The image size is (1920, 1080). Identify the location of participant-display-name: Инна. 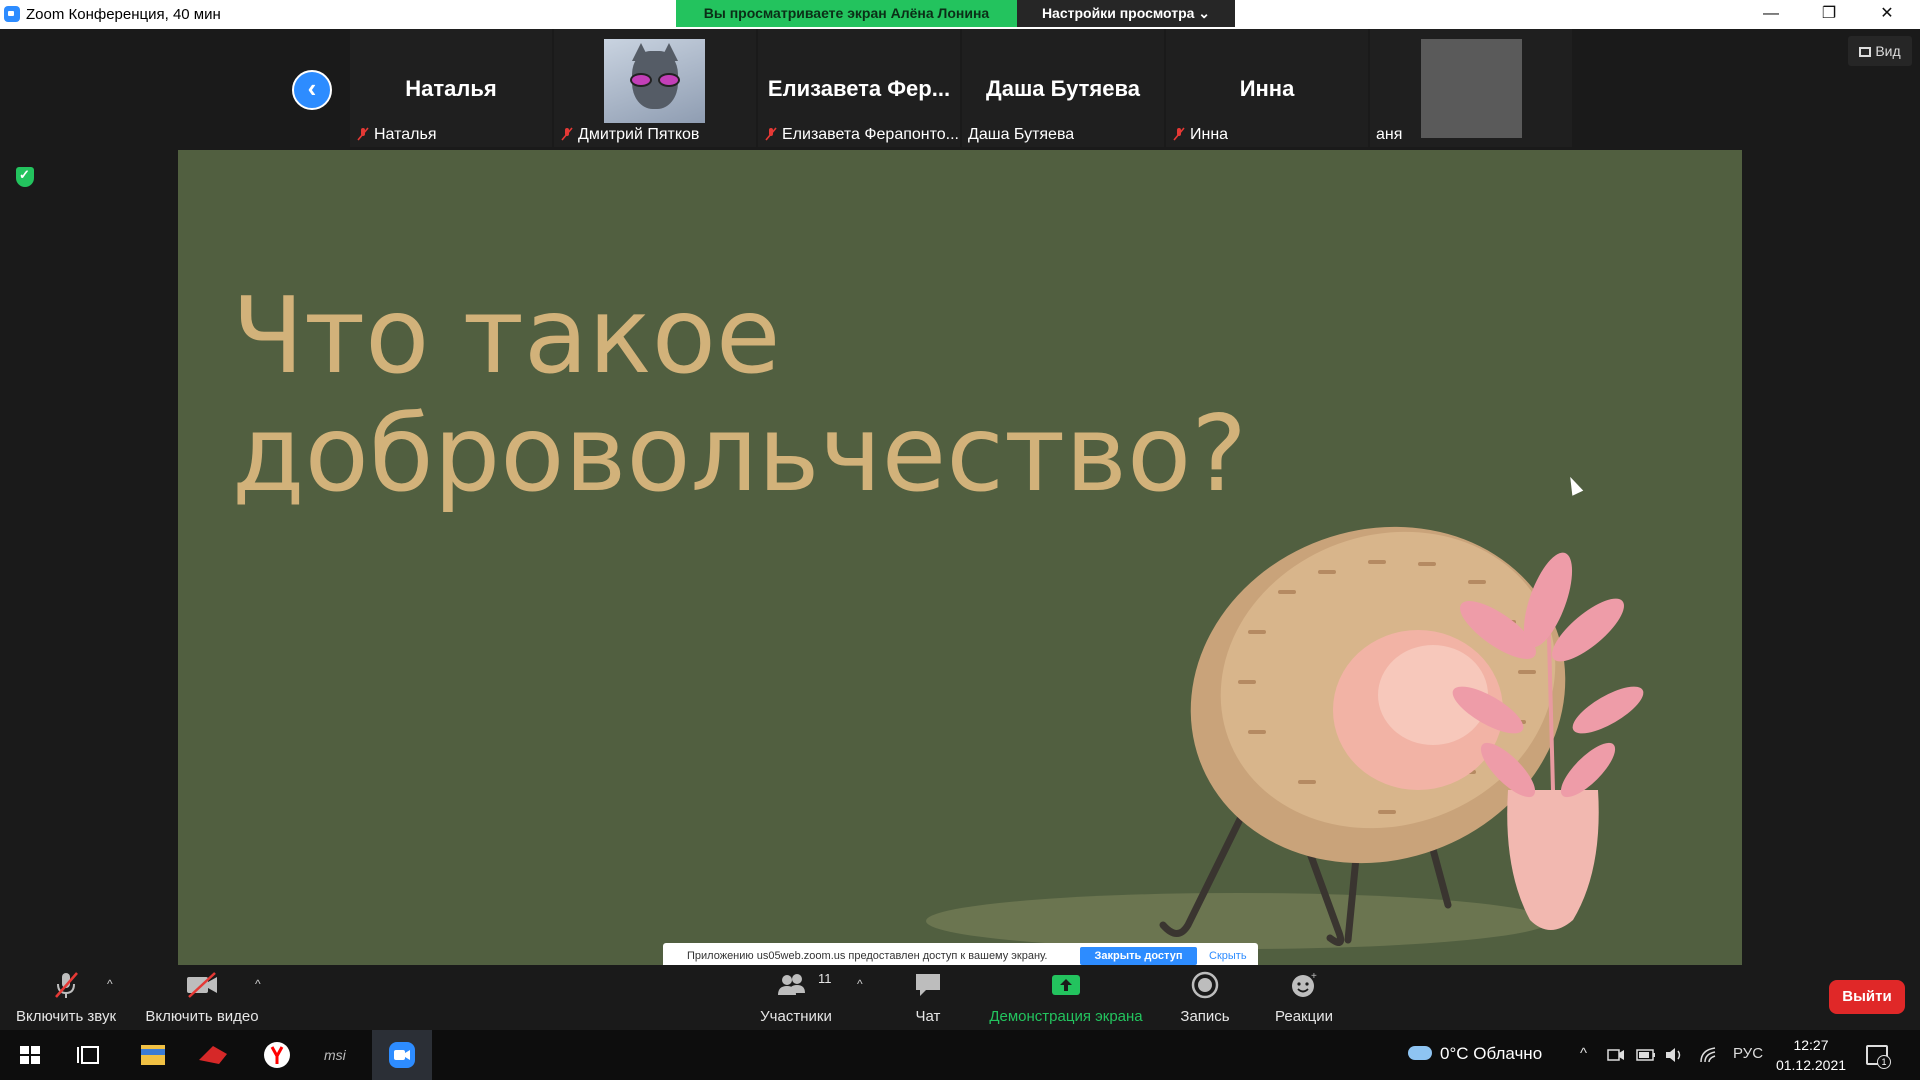
(1267, 88).